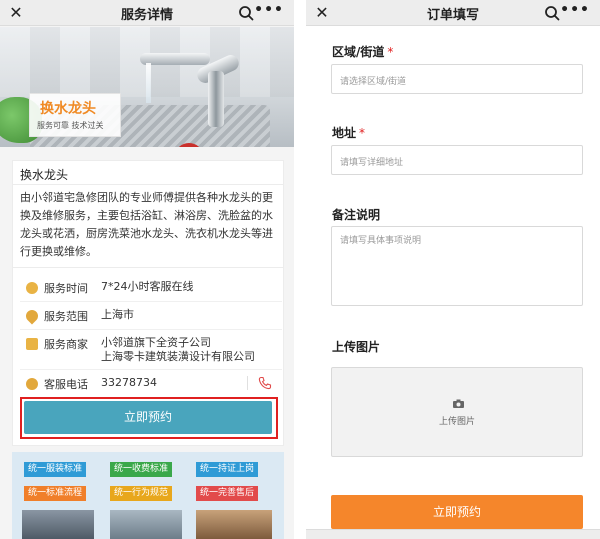  What do you see at coordinates (227, 493) in the screenshot?
I see `tag-aftersales: 统一完善售后` at bounding box center [227, 493].